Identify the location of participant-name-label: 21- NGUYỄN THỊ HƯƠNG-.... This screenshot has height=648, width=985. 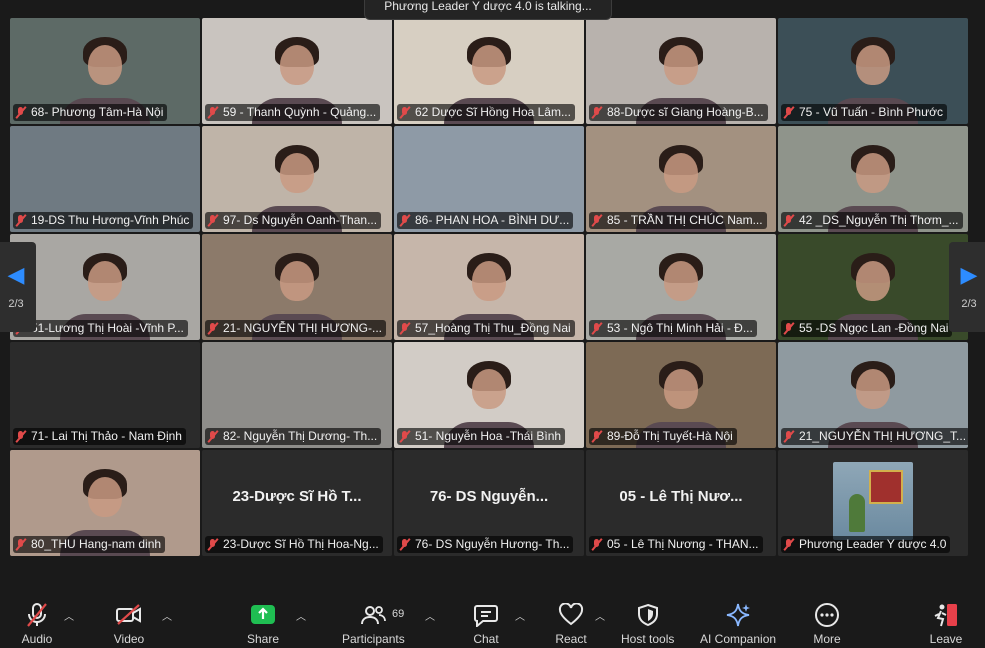
(295, 328).